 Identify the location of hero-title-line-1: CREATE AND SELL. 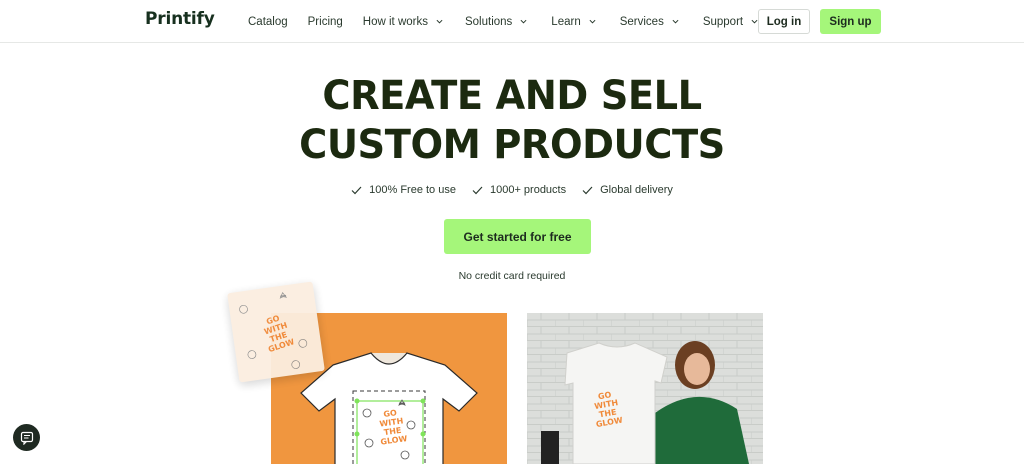
(512, 96).